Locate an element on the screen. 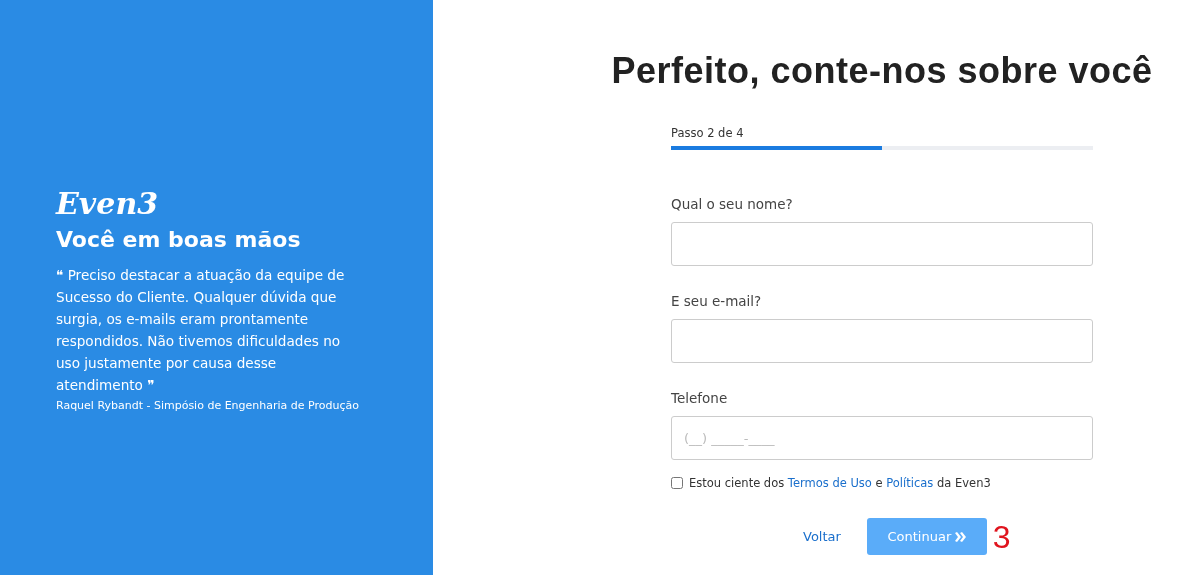 The width and height of the screenshot is (1204, 575). sidebar-heading: Você em boas mãos is located at coordinates (179, 239).